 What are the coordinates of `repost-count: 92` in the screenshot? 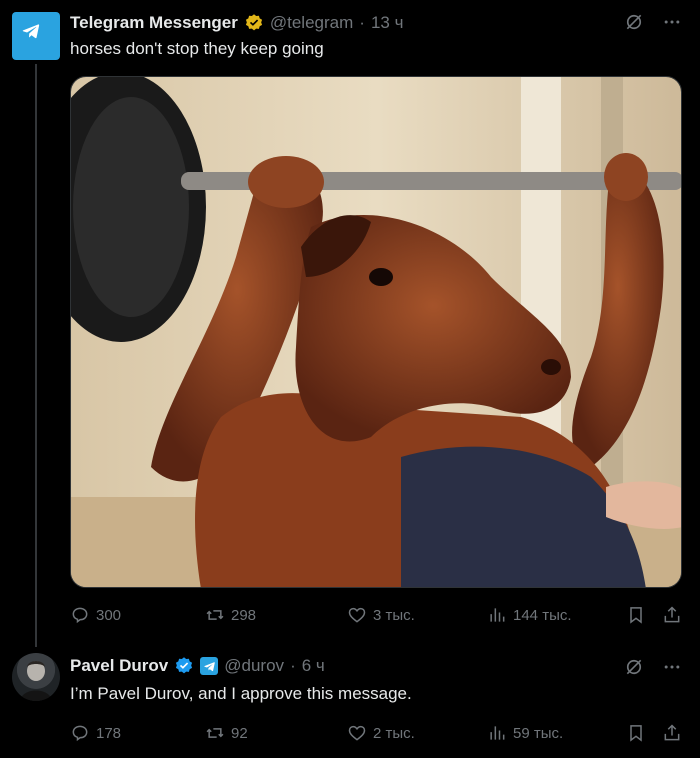 It's located at (239, 733).